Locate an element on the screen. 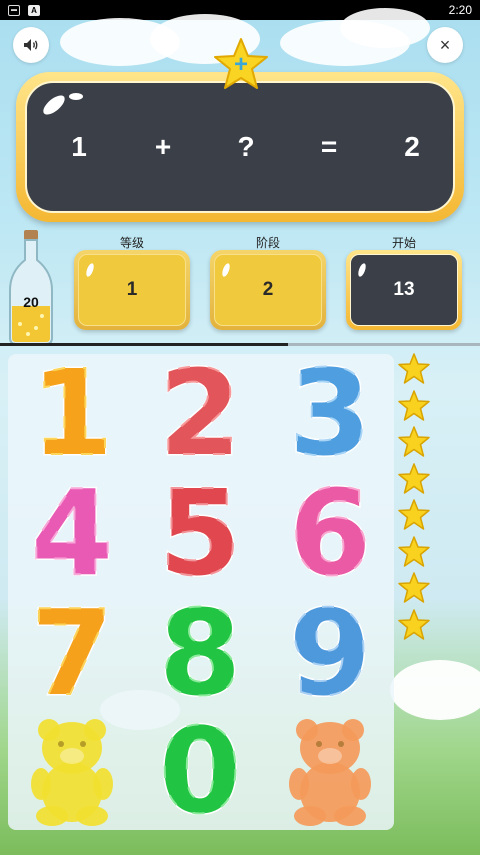  notification-icon: ▬ is located at coordinates (14, 10).